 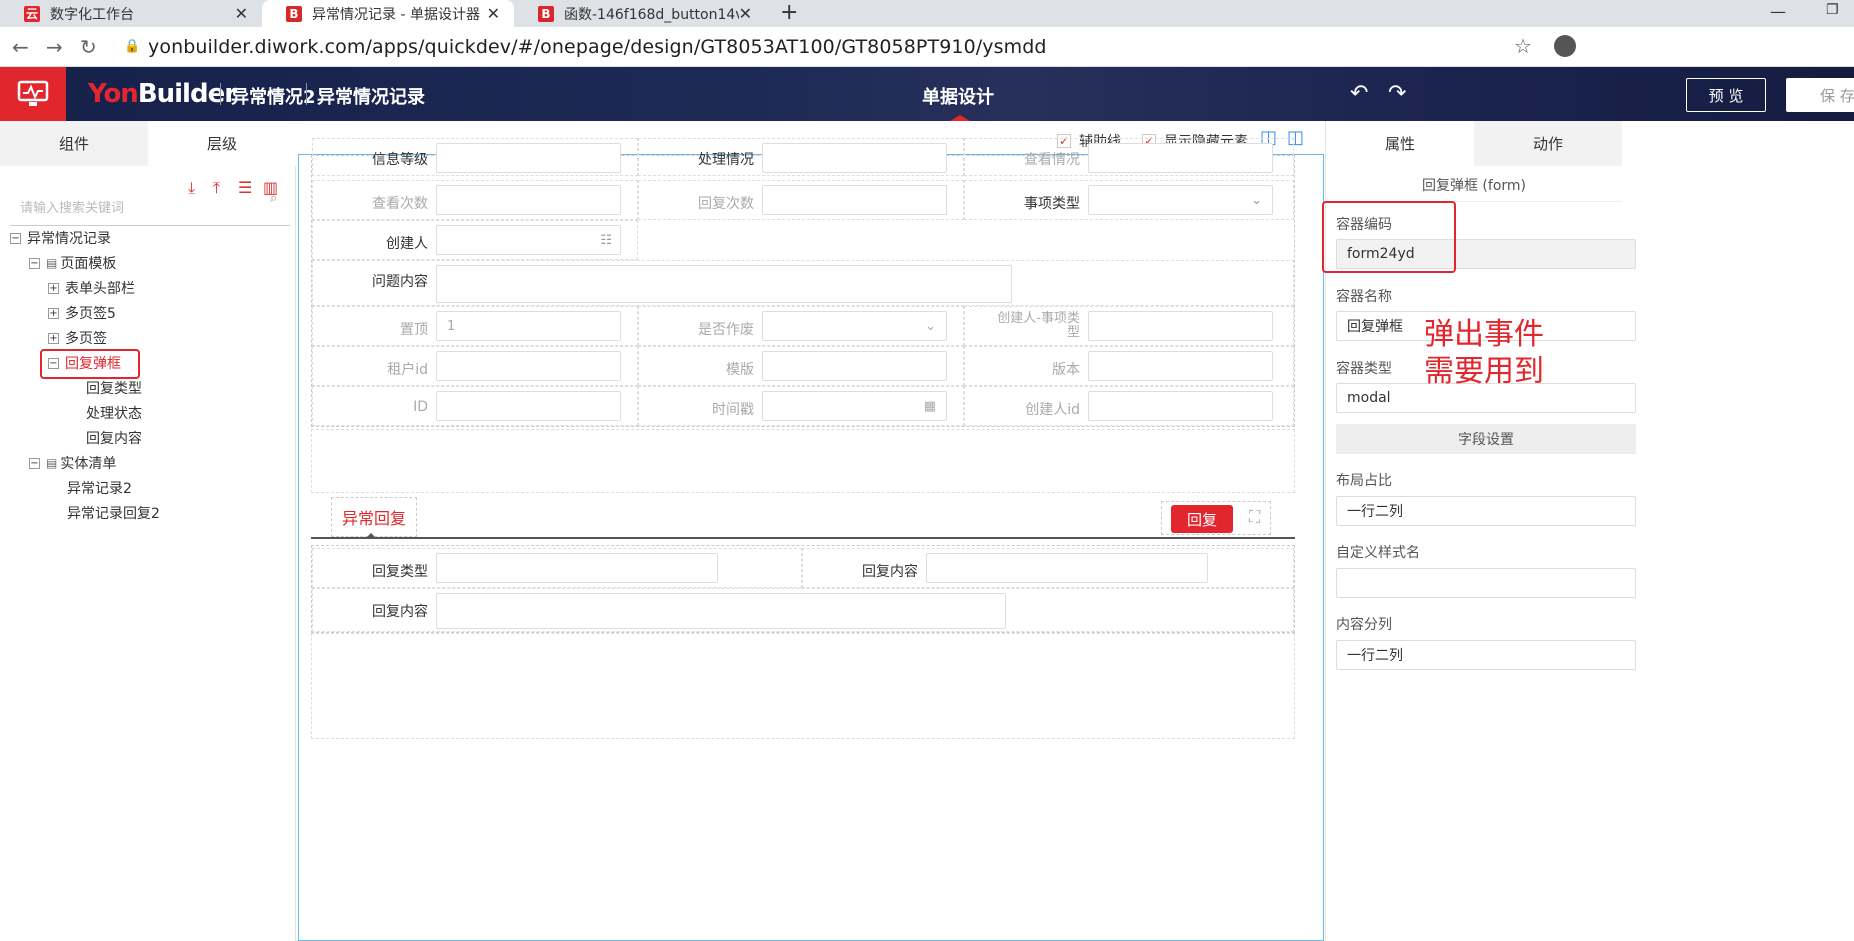 What do you see at coordinates (1486, 439) in the screenshot?
I see `field-settings-button: 字段设置` at bounding box center [1486, 439].